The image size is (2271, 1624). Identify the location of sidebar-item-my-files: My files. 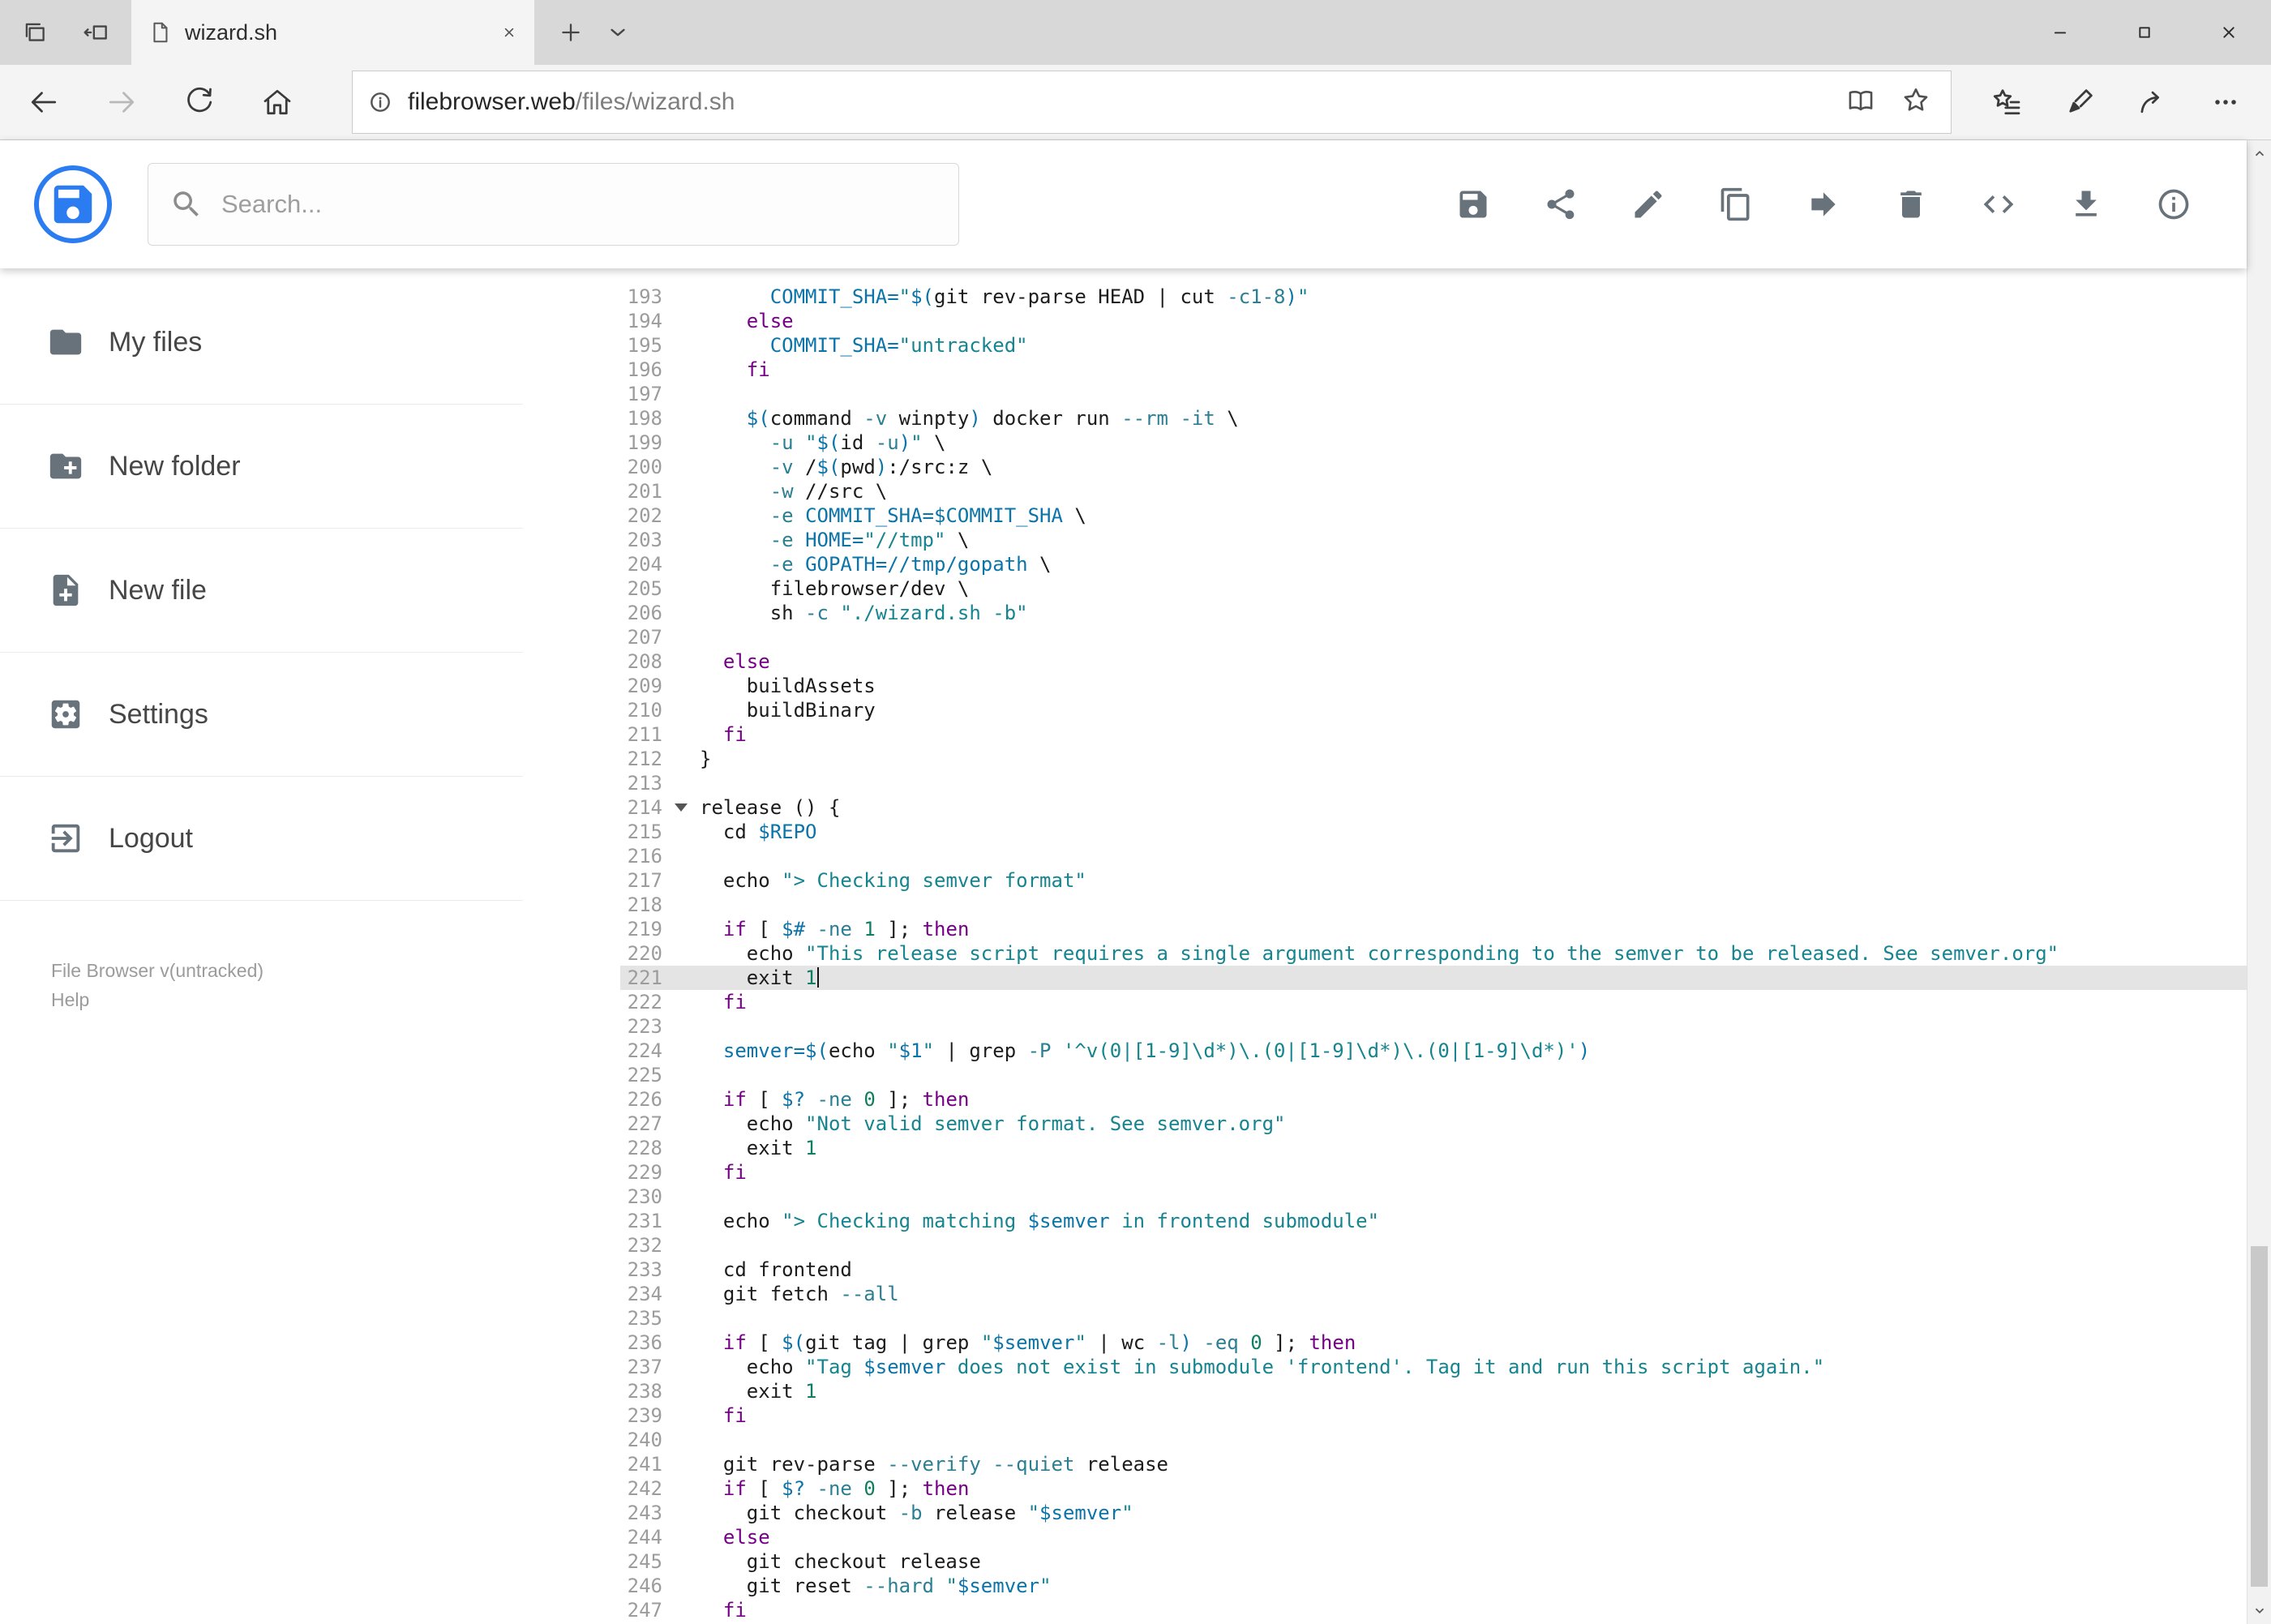
(261, 343).